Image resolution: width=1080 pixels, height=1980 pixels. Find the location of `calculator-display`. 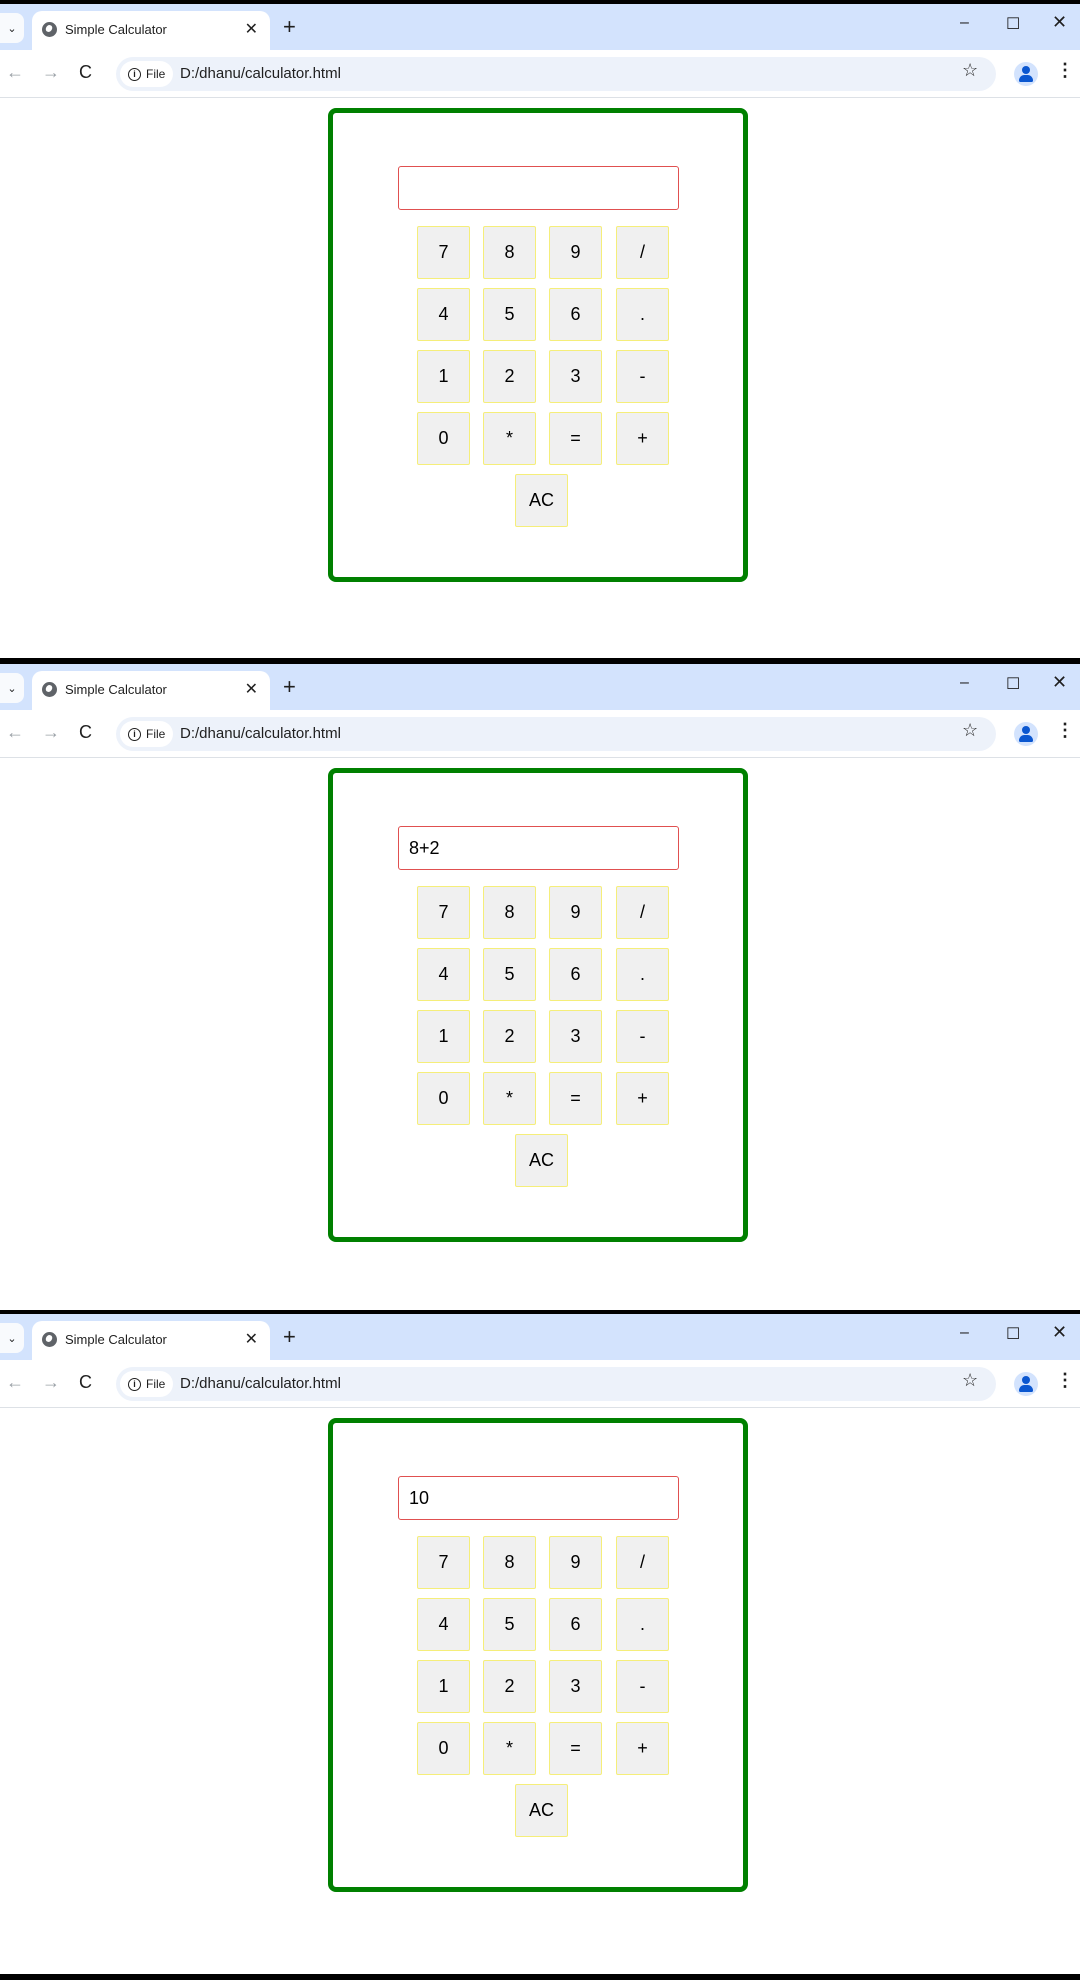

calculator-display is located at coordinates (538, 188).